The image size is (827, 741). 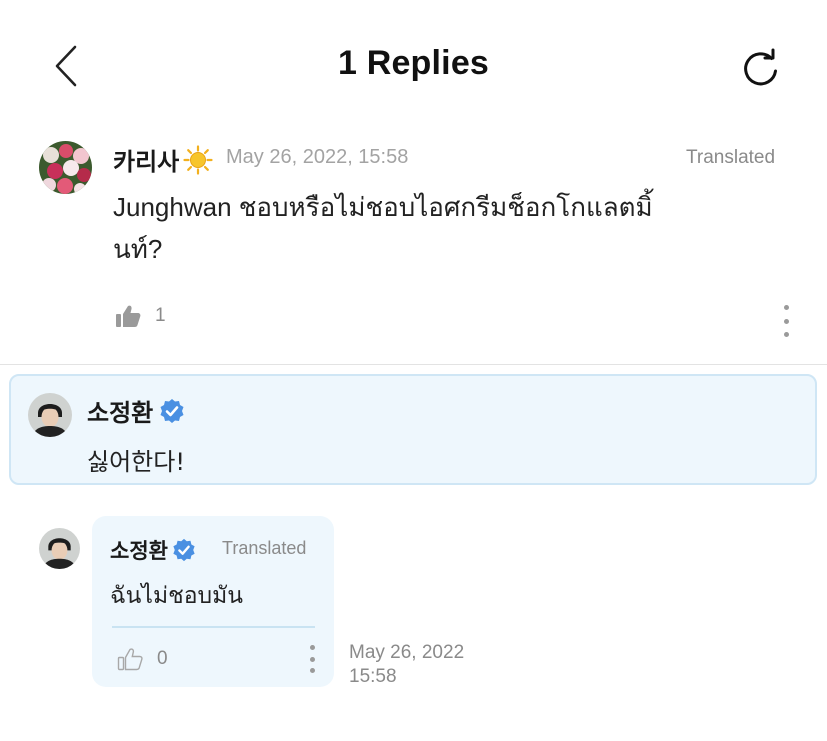 I want to click on like-count: 0, so click(x=162, y=658).